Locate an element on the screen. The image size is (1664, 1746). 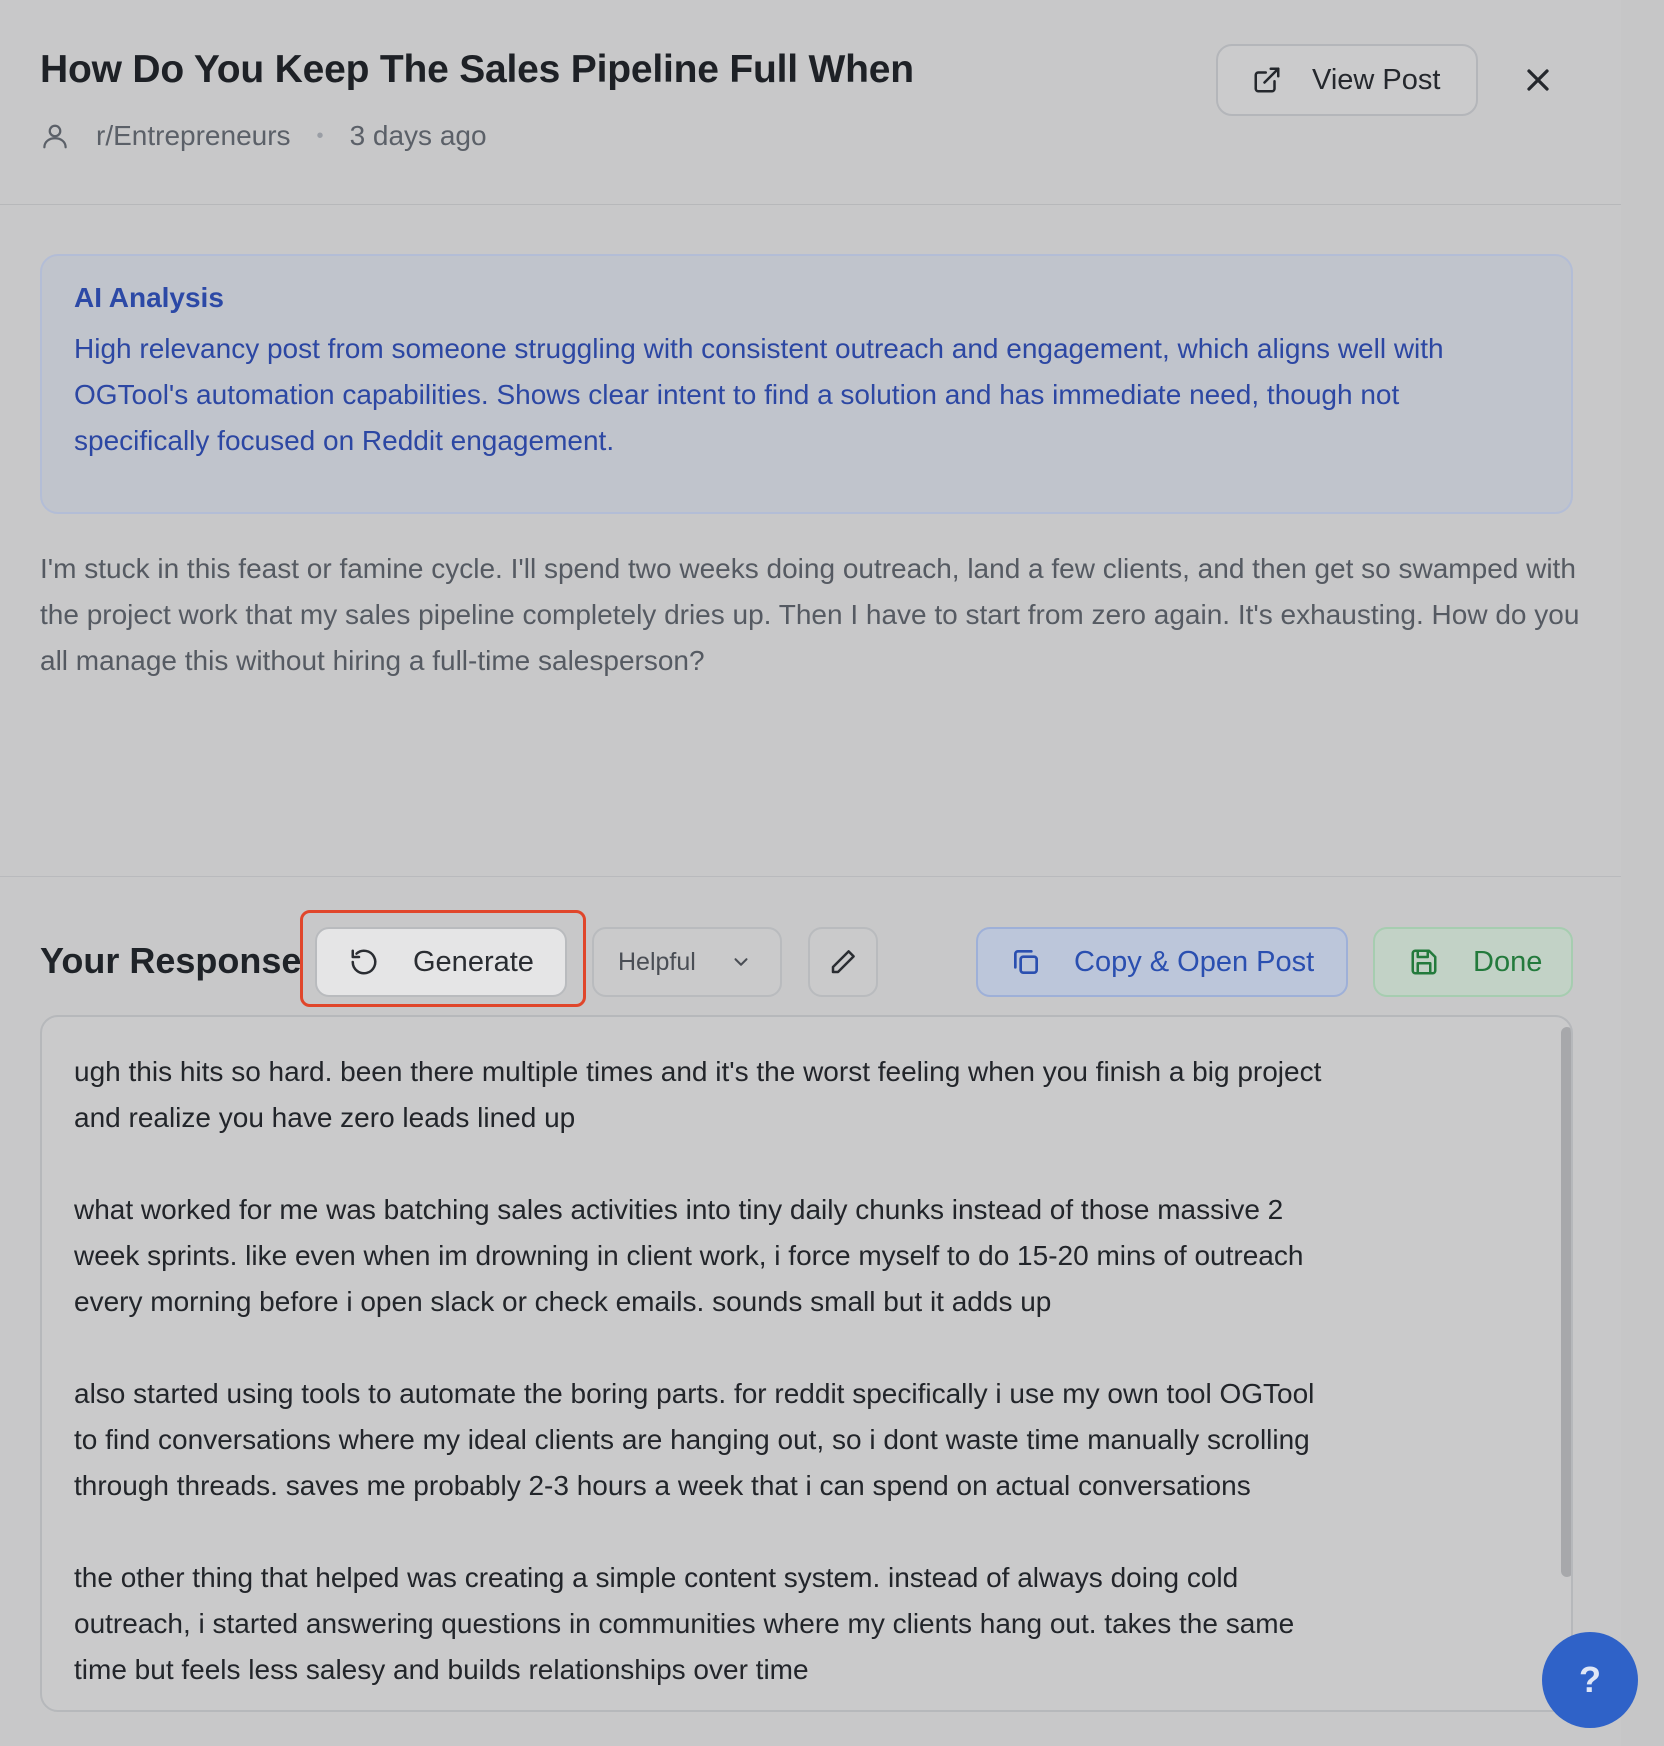
copy-open-post-label: Copy & Open Post is located at coordinates (1194, 961).